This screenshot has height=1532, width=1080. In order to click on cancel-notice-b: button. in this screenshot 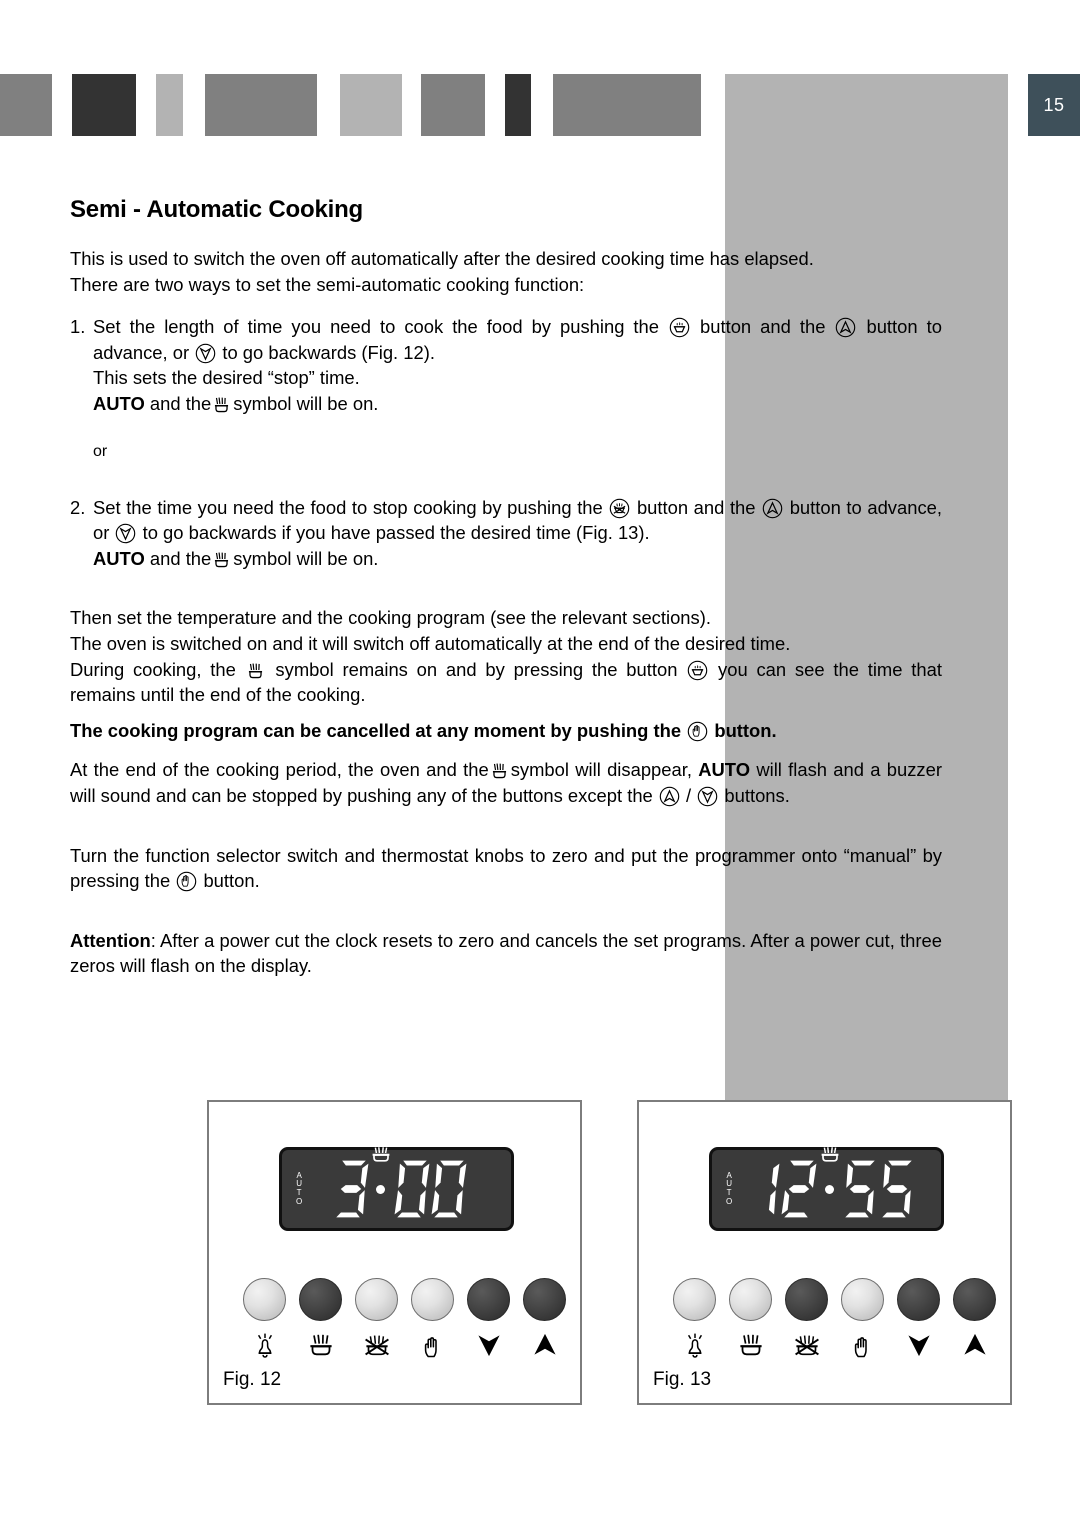, I will do `click(745, 730)`.